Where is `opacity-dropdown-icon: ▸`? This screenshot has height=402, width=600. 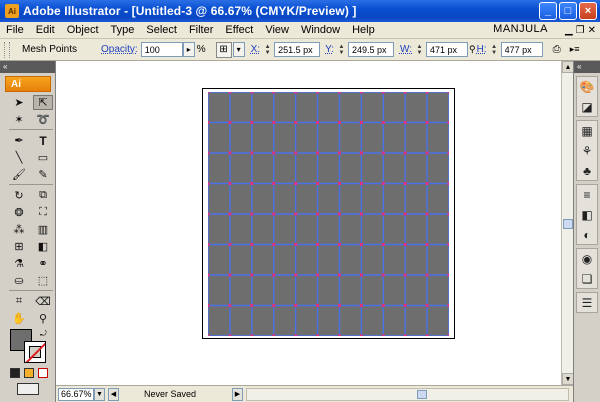 opacity-dropdown-icon: ▸ is located at coordinates (188, 49).